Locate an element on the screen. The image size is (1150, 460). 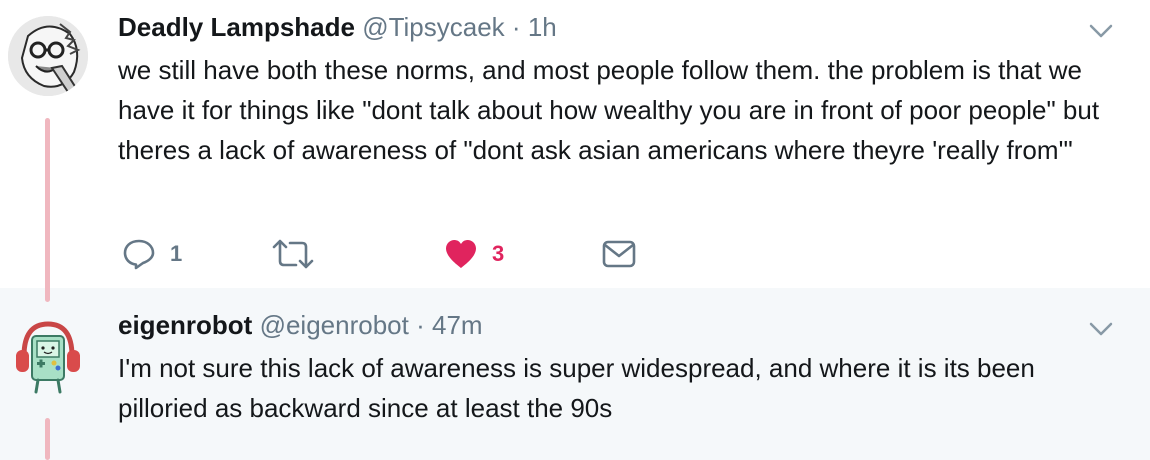
retweet-button is located at coordinates (293, 254).